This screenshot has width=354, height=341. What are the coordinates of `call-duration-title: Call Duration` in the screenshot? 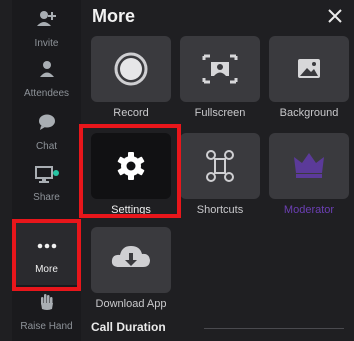 It's located at (128, 327).